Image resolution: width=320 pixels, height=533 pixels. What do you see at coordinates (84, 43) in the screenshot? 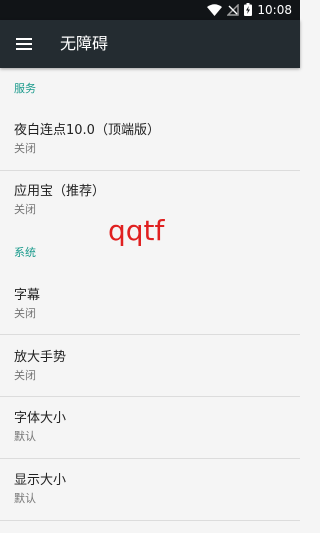
I see `page-title: 无障碍` at bounding box center [84, 43].